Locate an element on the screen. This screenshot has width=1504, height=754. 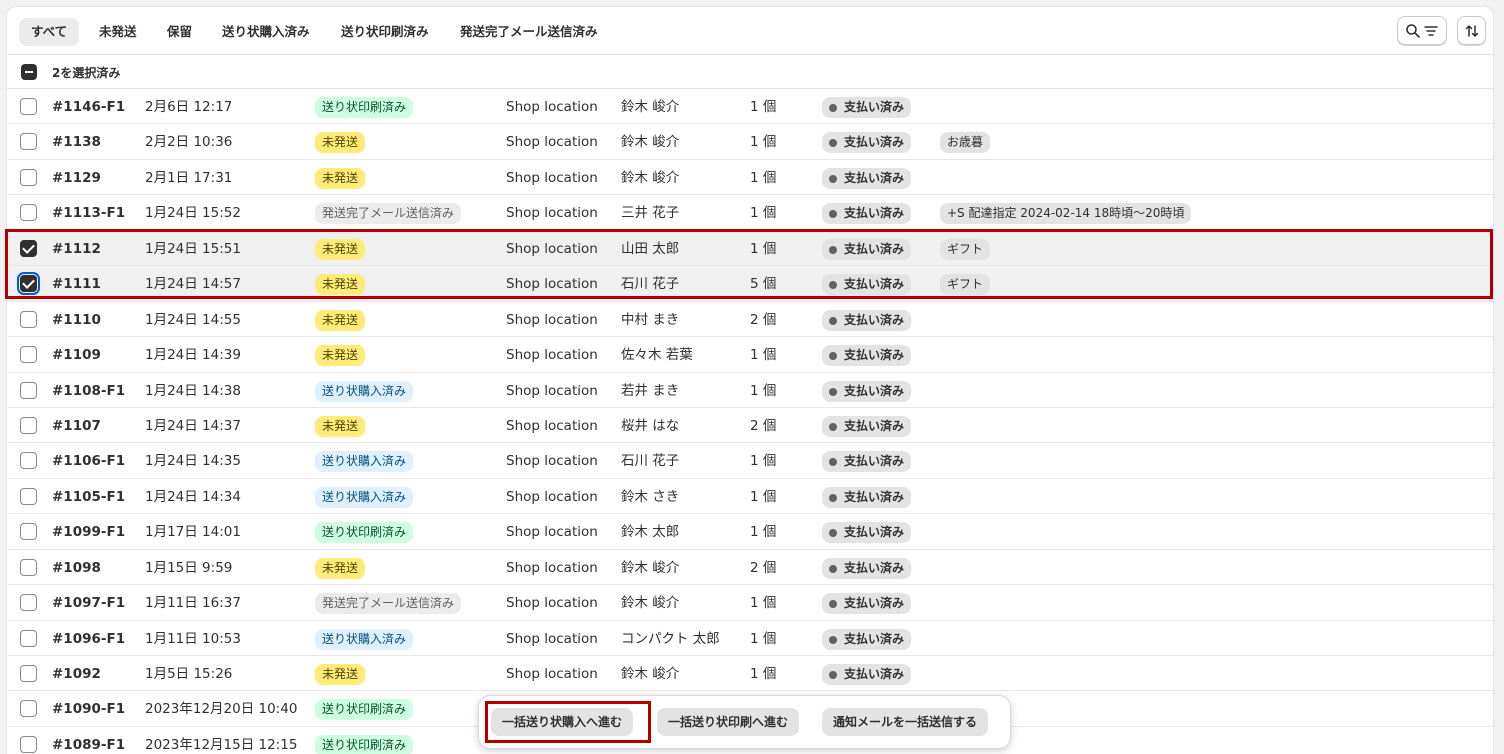
order-number: #1109 is located at coordinates (76, 355).